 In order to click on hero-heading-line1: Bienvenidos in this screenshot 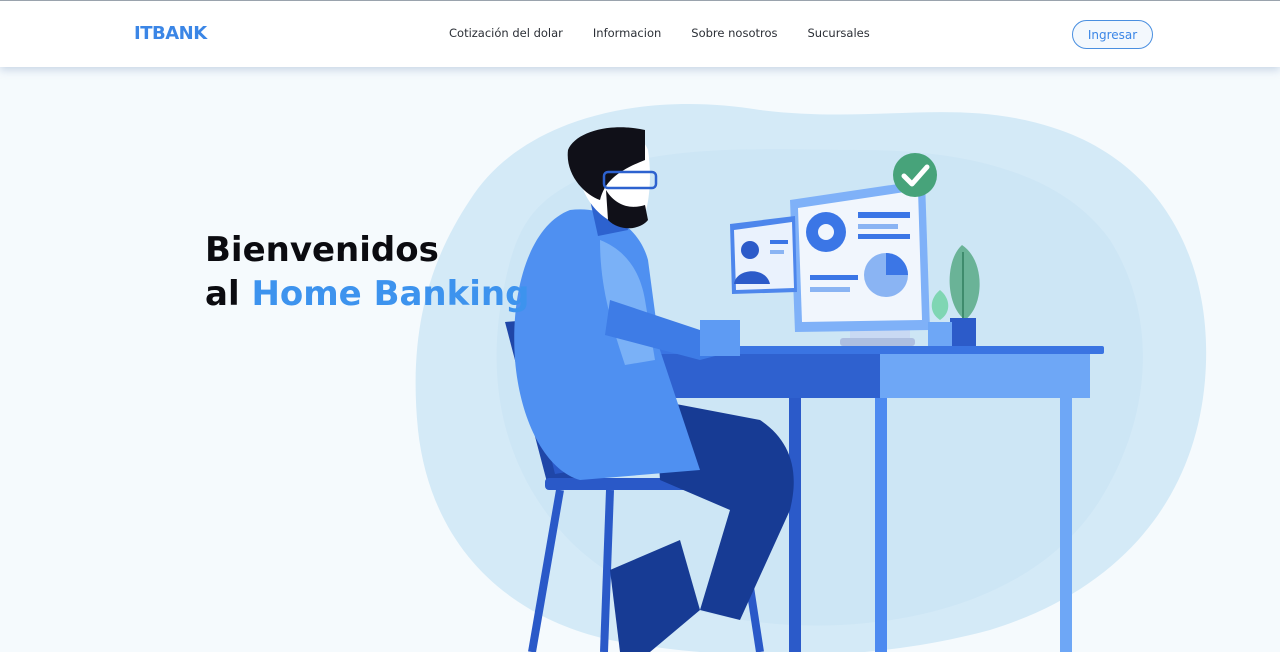, I will do `click(322, 250)`.